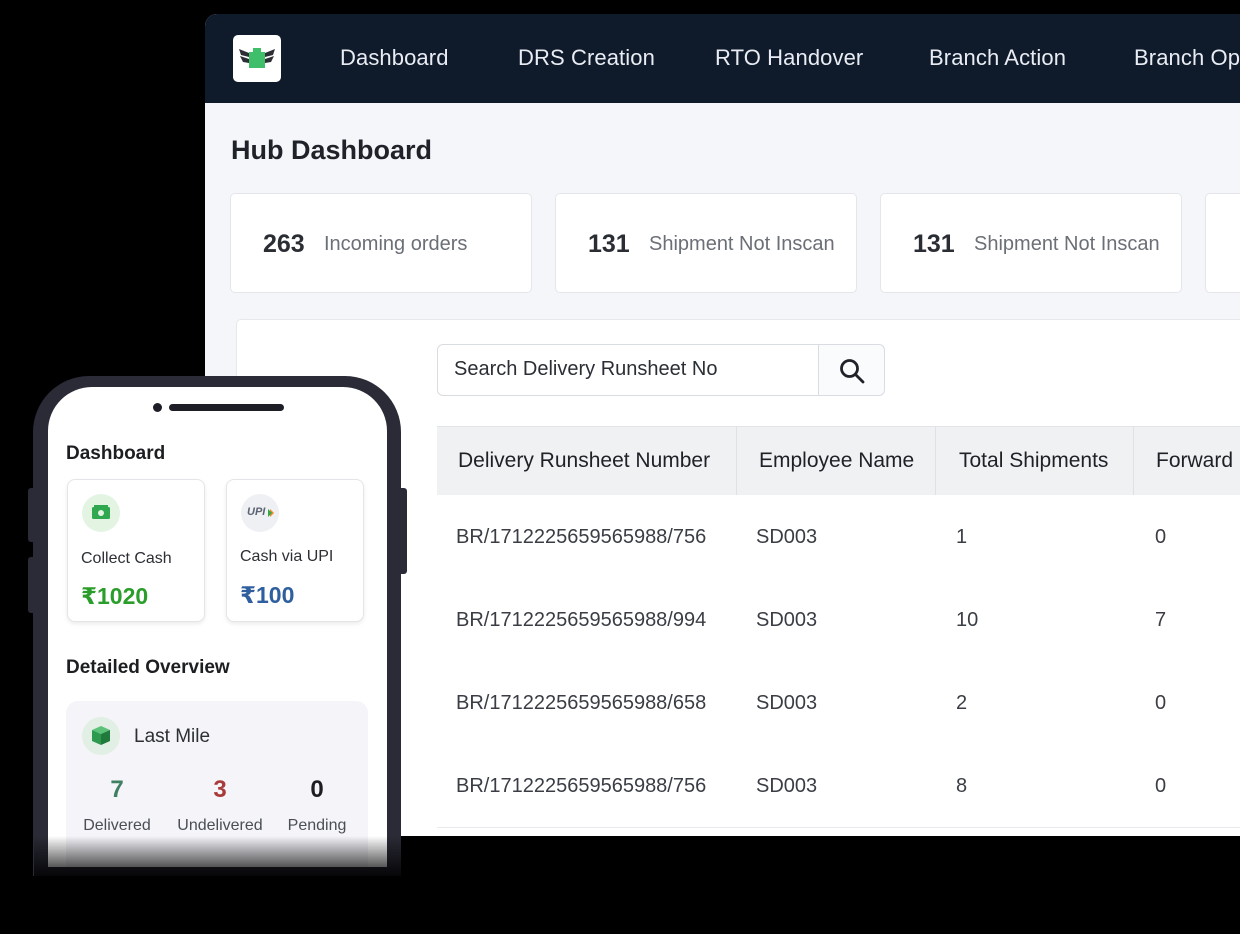  I want to click on delivered-count: 7, so click(117, 789).